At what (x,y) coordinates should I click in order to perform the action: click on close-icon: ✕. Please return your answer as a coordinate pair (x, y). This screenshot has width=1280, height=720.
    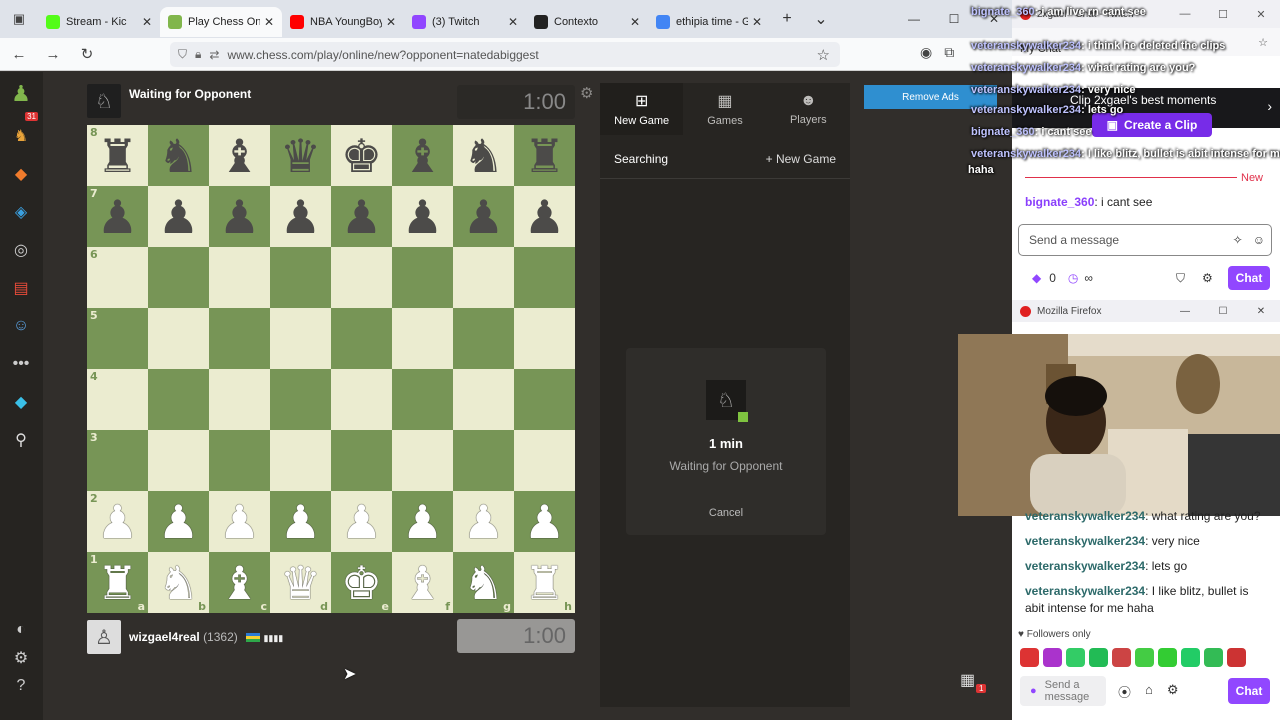
    Looking at the image, I should click on (994, 19).